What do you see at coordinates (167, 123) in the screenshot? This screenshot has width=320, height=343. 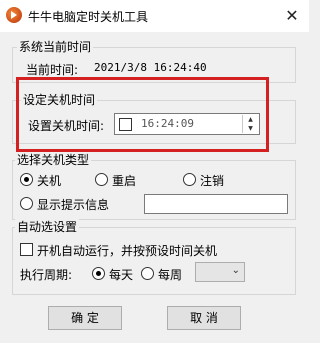 I see `shutdown-time-value: 16:24:09` at bounding box center [167, 123].